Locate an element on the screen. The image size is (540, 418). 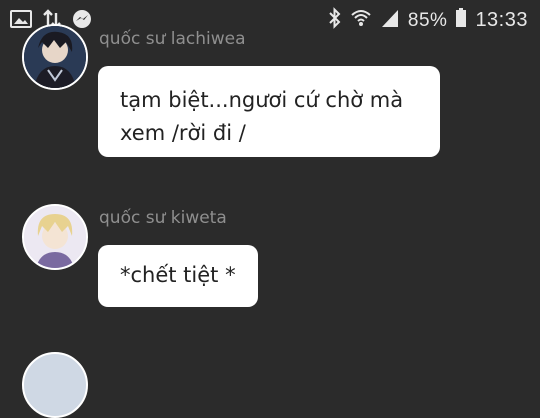
battery-percentage: 85% is located at coordinates (427, 20).